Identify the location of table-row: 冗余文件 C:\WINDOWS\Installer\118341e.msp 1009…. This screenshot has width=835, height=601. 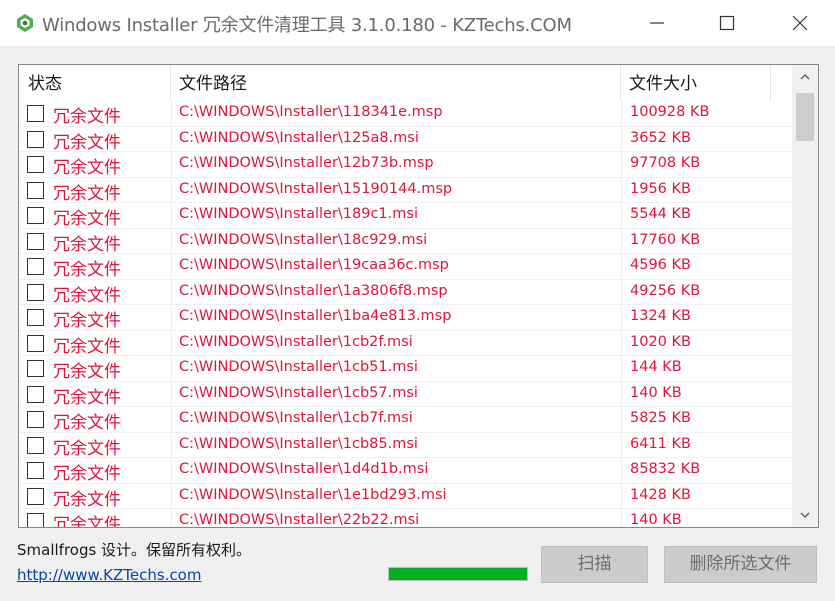
(405, 114).